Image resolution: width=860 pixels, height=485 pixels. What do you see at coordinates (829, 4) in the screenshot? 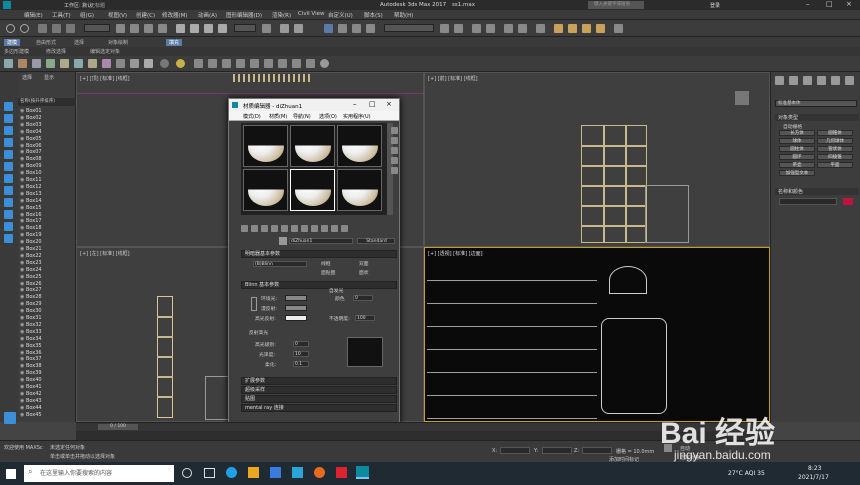
I see `maximize-button: □` at bounding box center [829, 4].